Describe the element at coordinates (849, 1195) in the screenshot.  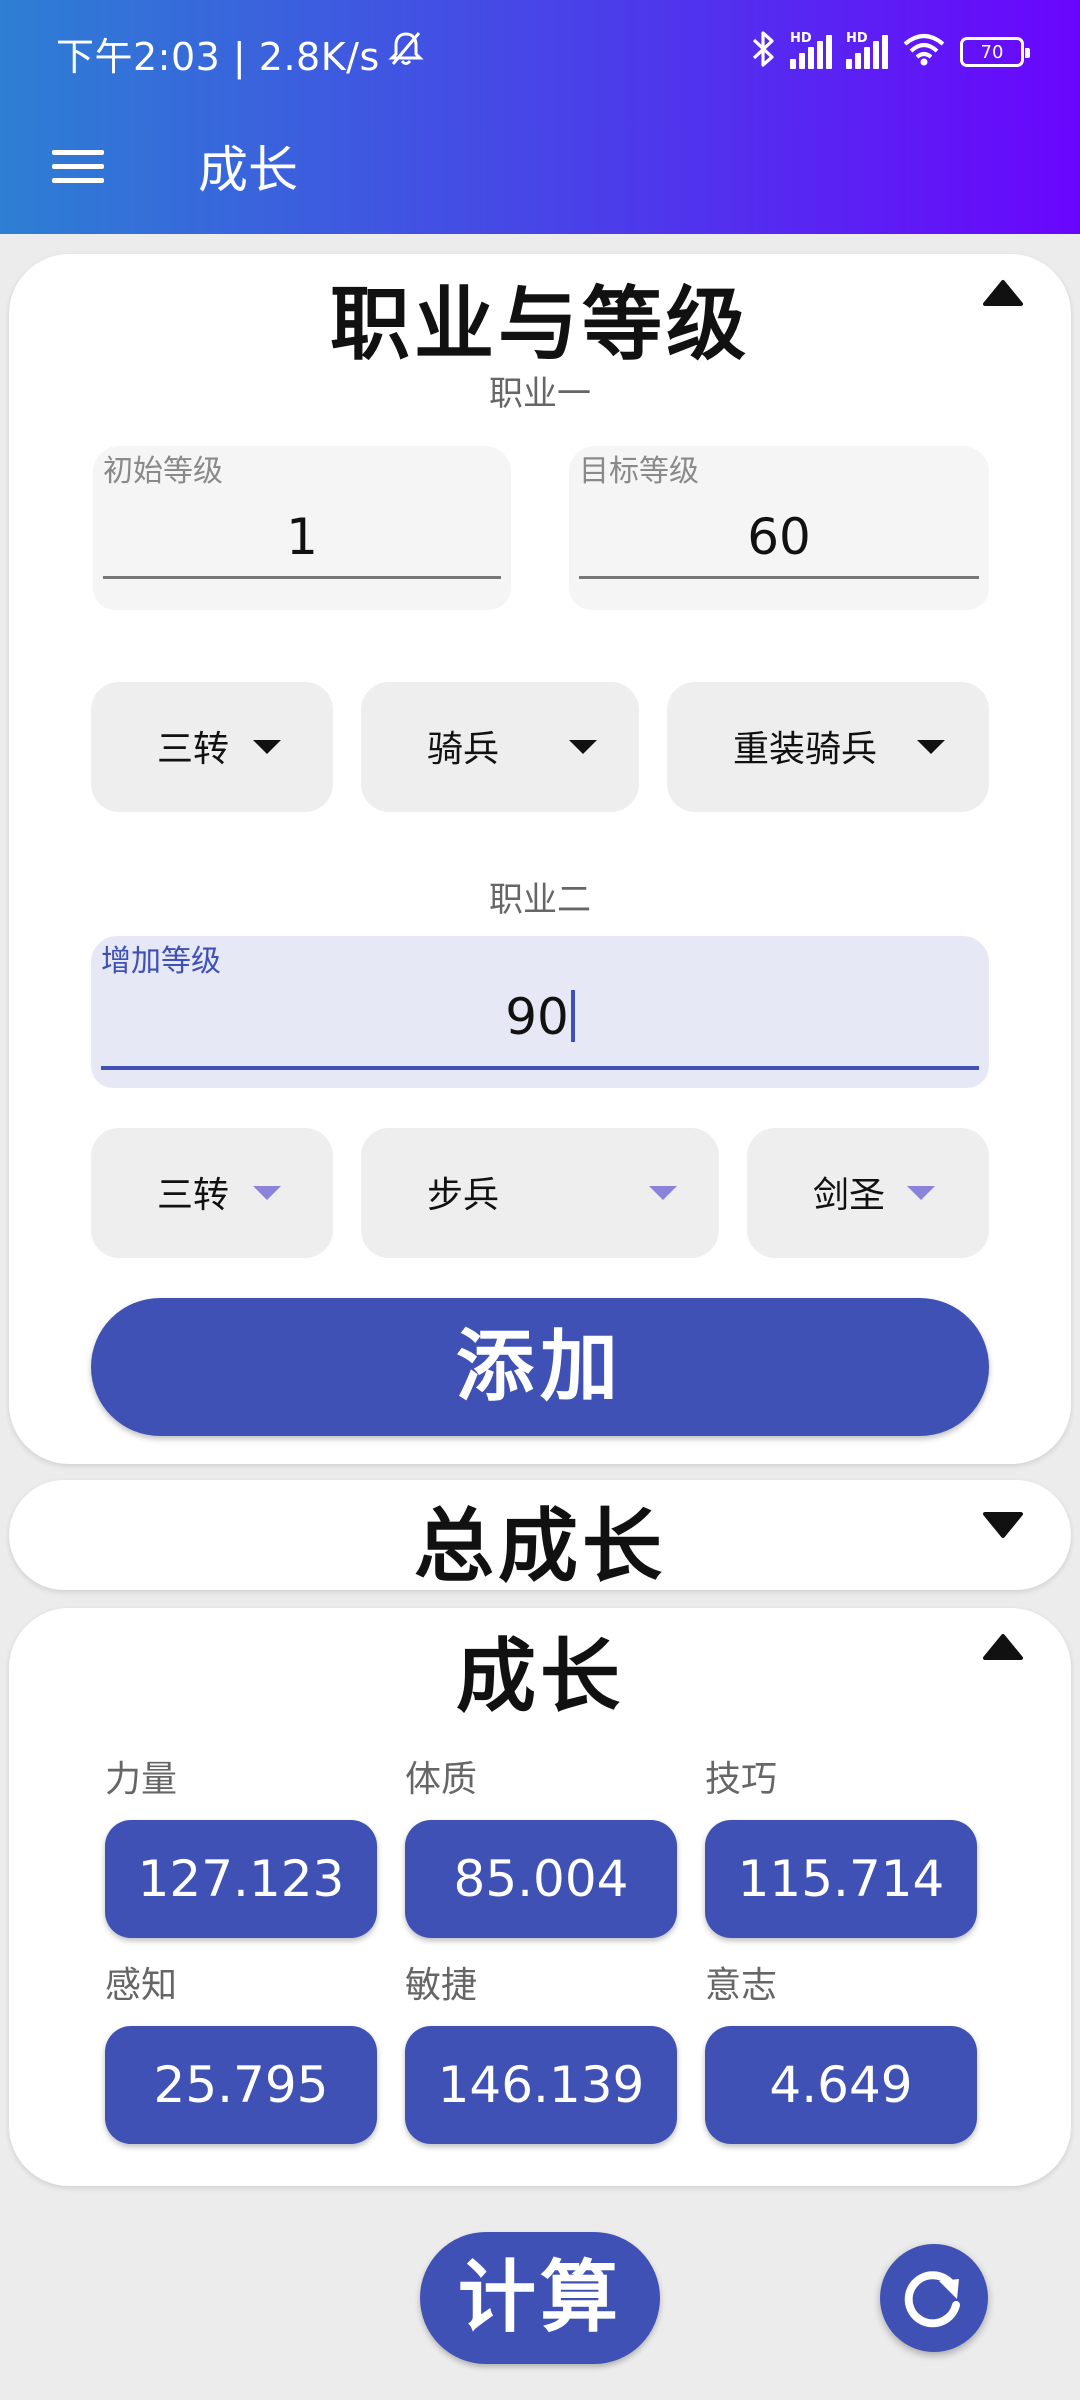
I see `job2-subclass-value: 剑圣` at that location.